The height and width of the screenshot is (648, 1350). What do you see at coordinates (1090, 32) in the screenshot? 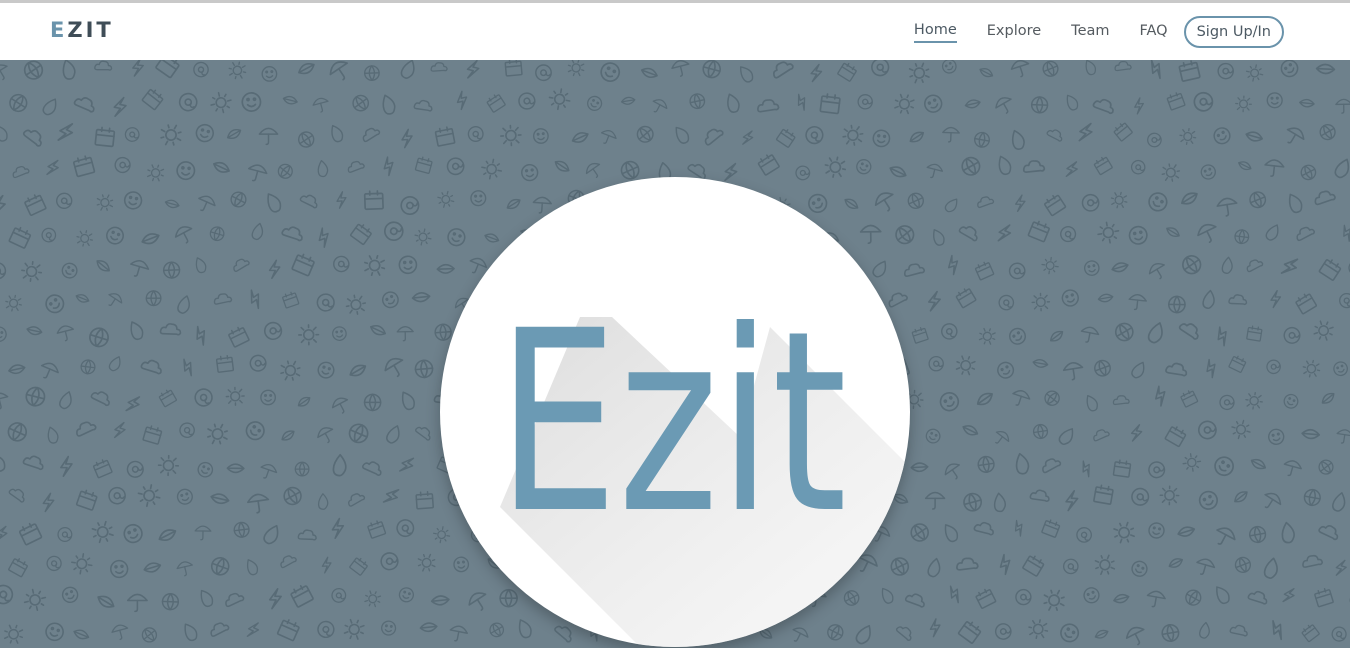
I see `nav-team-link: Team` at bounding box center [1090, 32].